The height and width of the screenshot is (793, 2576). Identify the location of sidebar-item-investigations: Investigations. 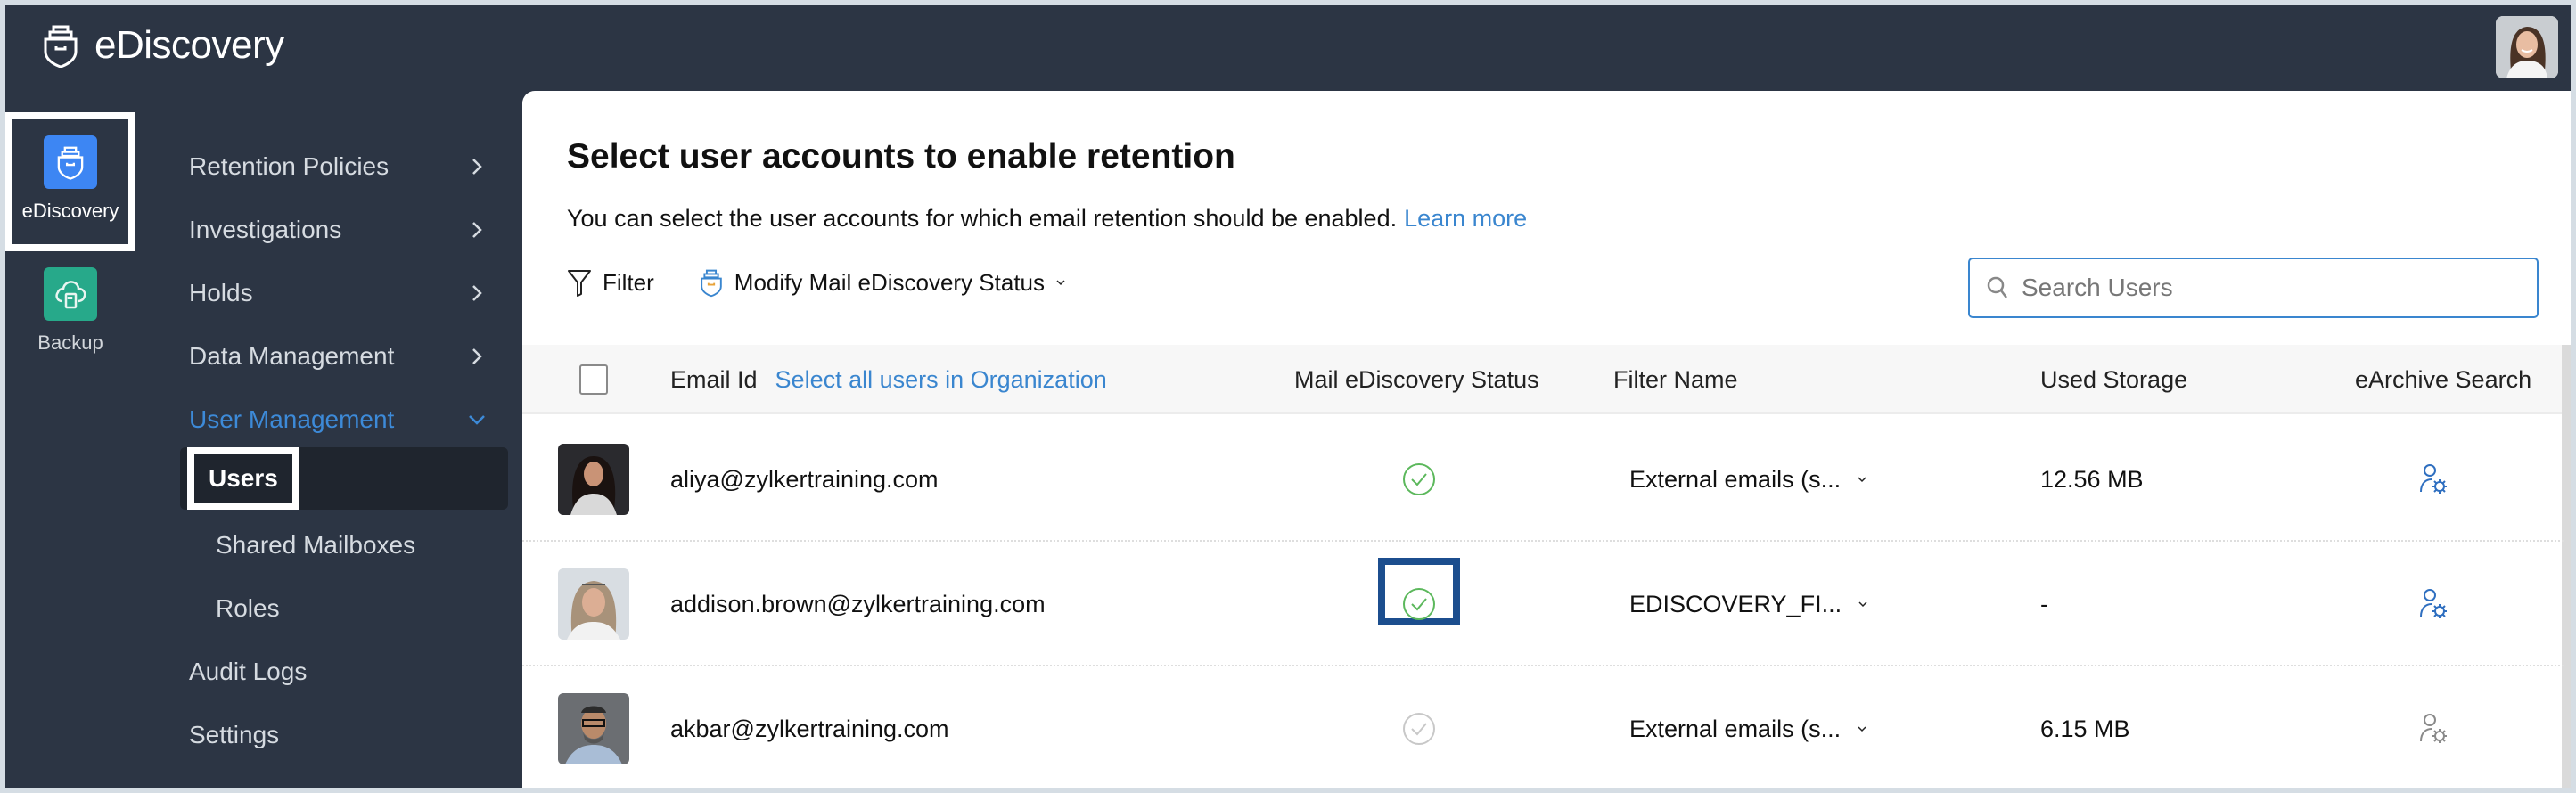
(338, 230).